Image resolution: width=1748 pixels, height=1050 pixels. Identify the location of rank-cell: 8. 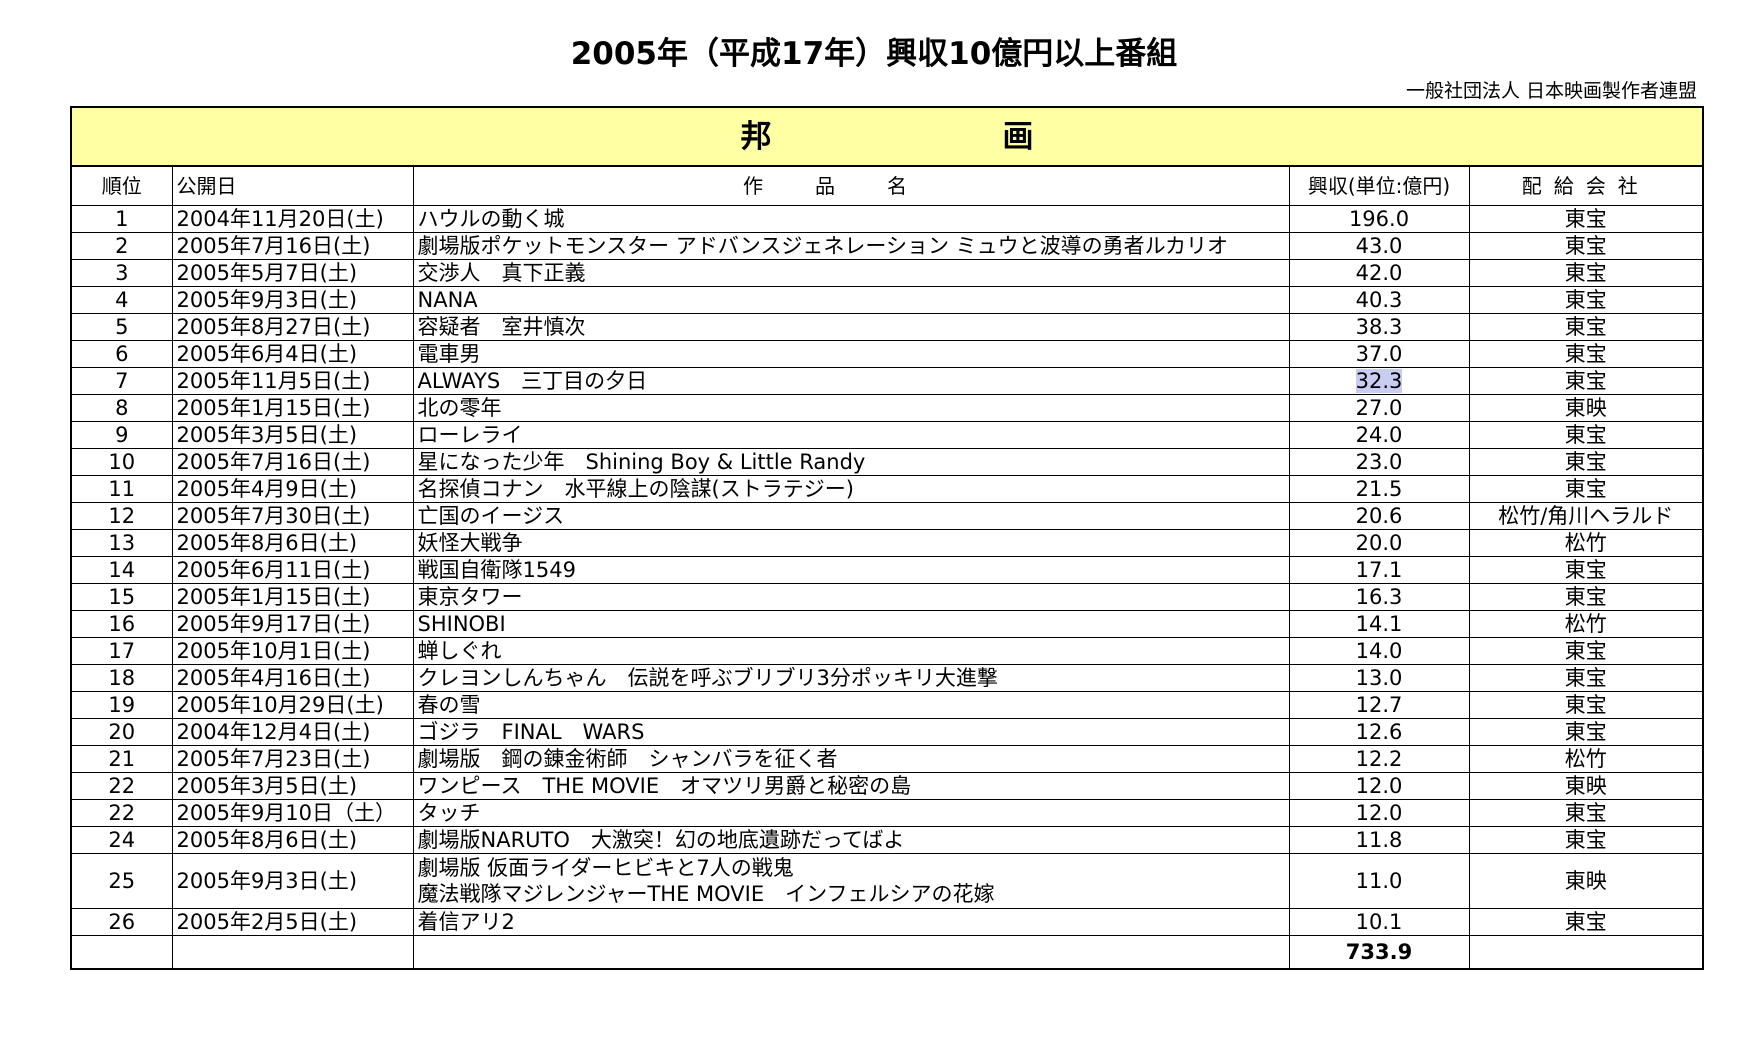
(121, 408).